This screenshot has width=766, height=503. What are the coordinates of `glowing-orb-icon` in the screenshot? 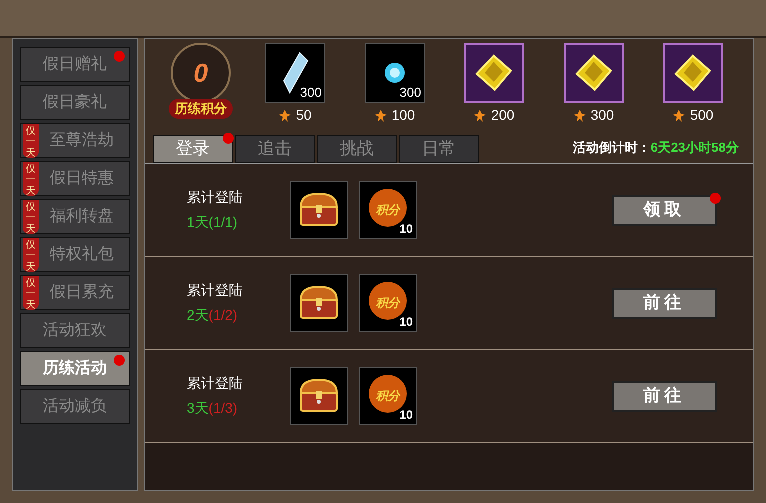 It's located at (394, 73).